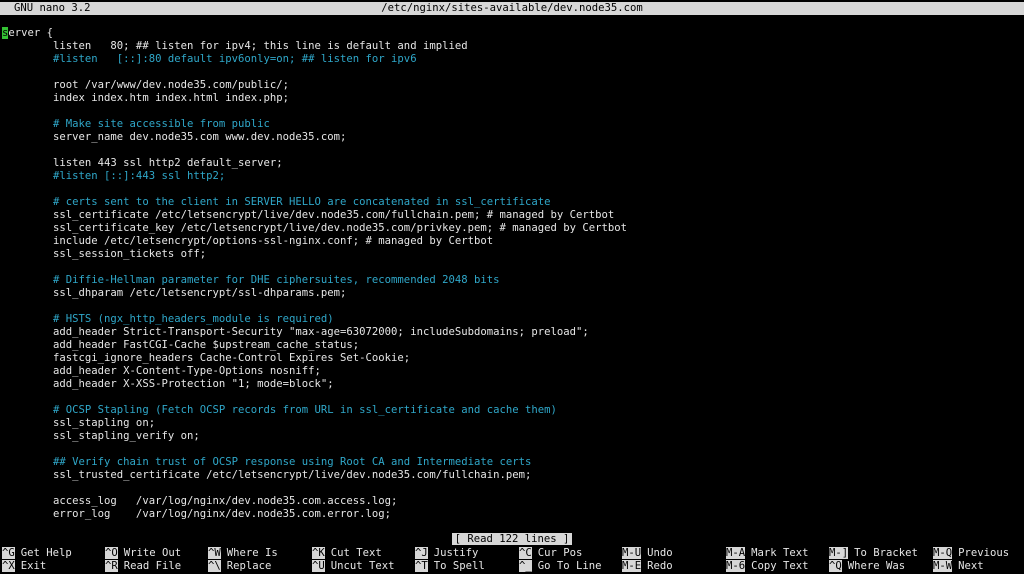 The image size is (1024, 574). I want to click on shortcut-undo: M-U Undo, so click(647, 553).